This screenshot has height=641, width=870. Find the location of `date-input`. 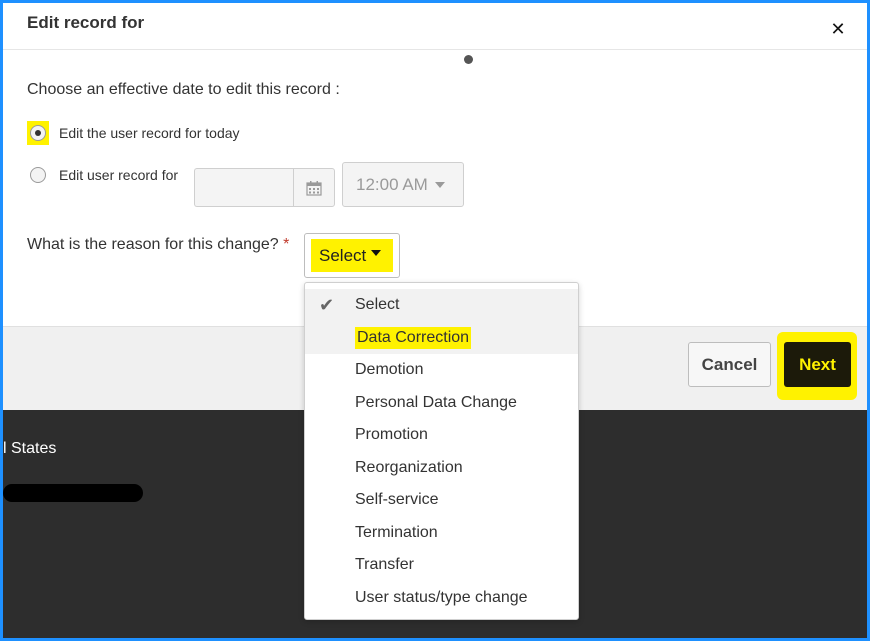

date-input is located at coordinates (244, 187).